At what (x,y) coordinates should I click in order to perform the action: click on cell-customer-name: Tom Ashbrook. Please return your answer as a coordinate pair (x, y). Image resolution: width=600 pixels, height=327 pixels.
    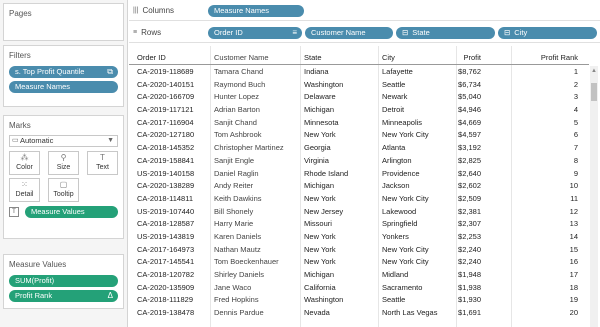
    Looking at the image, I should click on (238, 134).